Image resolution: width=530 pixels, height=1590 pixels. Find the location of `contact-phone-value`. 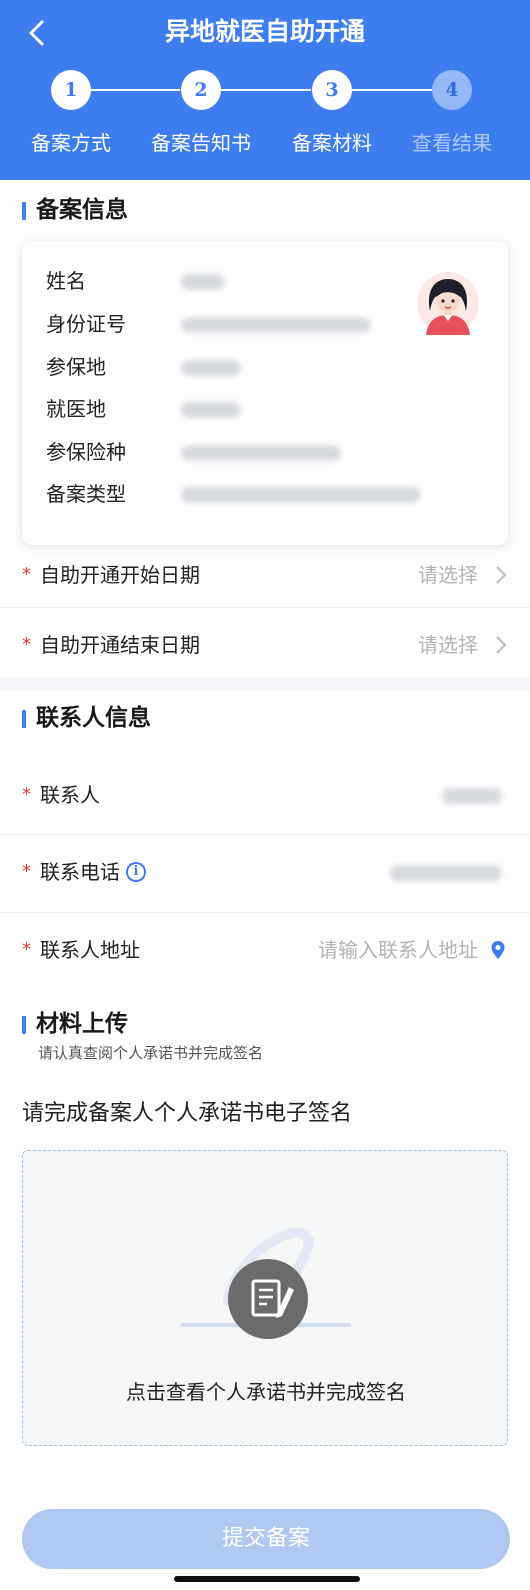

contact-phone-value is located at coordinates (446, 873).